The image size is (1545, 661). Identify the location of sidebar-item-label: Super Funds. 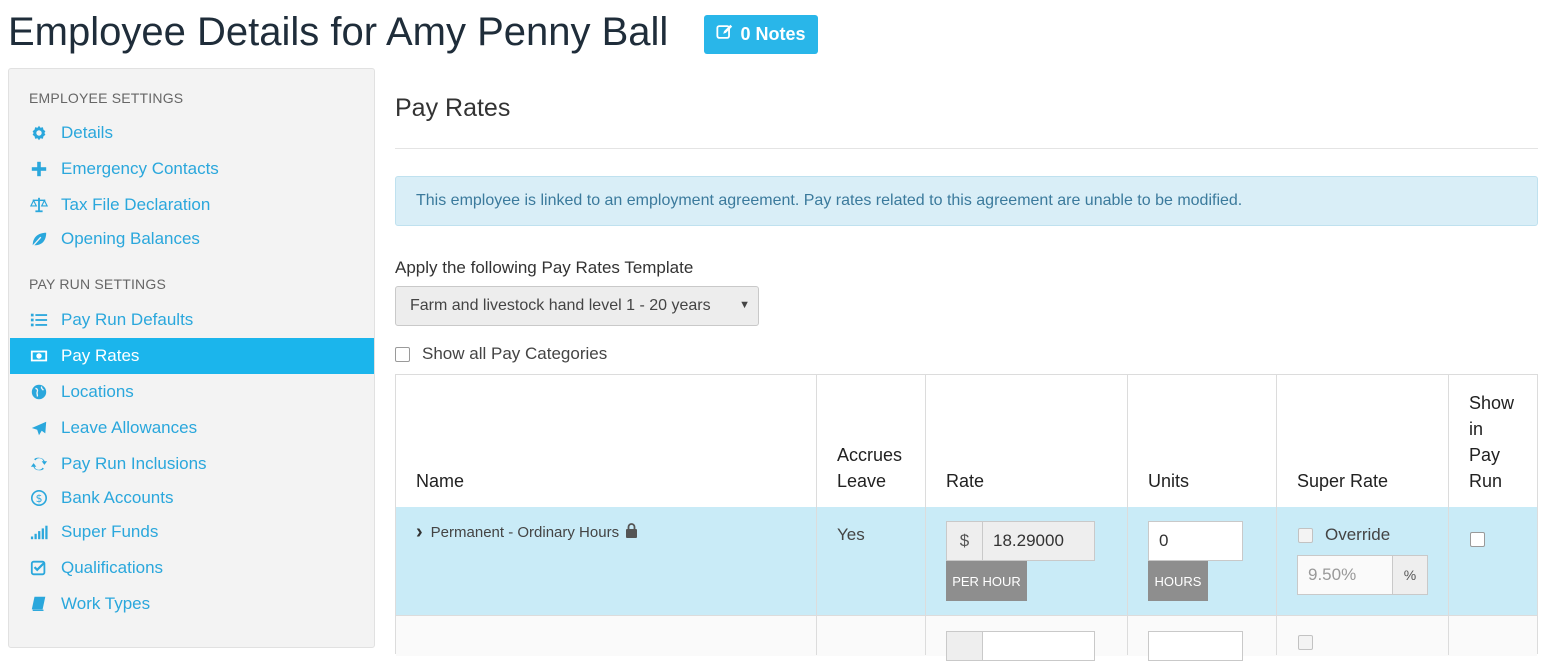
(110, 531).